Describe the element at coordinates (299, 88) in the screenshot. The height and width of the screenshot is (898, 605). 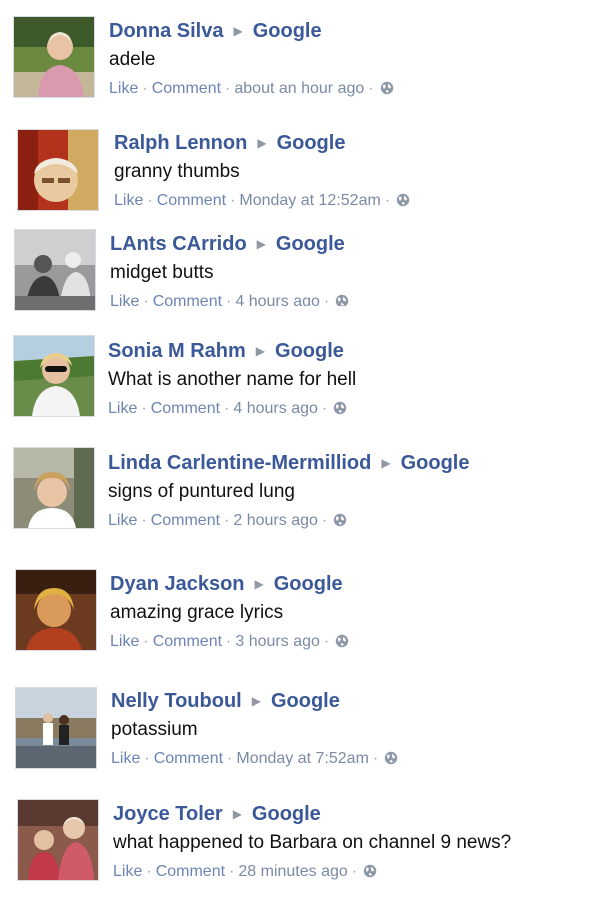
I see `timestamp: about an hour ago` at that location.